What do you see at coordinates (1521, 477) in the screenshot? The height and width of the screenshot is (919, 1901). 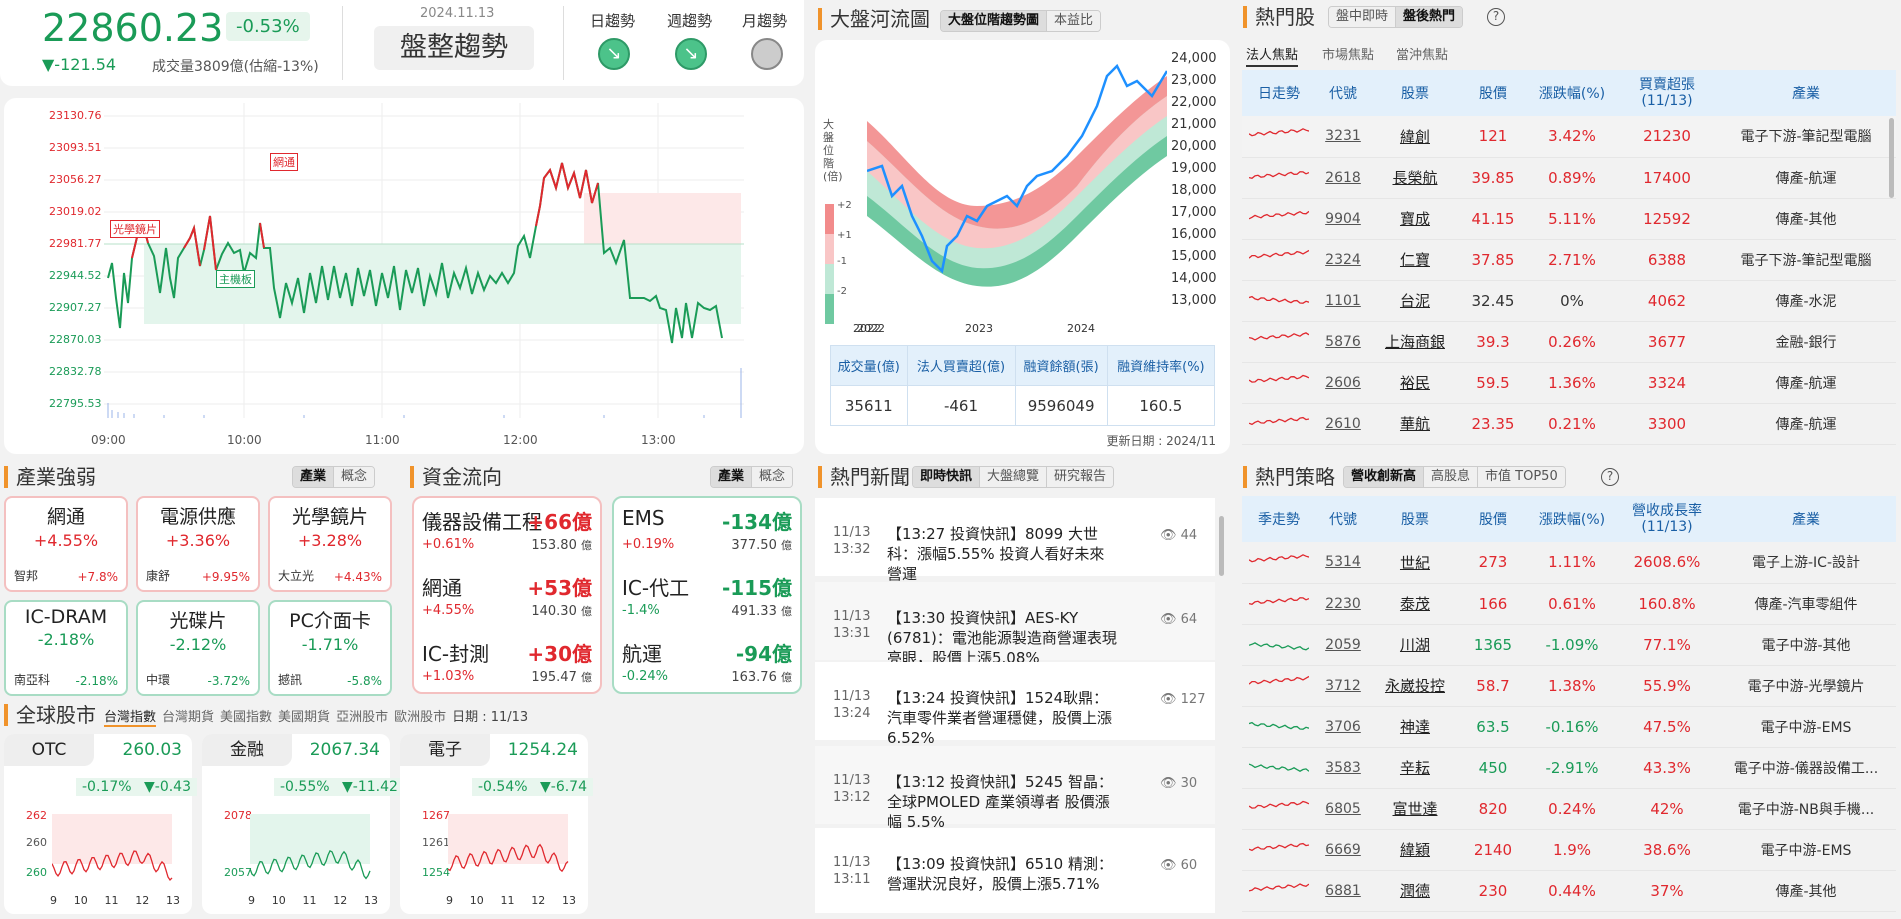 I see `tab-market-cap: 市值 TOP50` at bounding box center [1521, 477].